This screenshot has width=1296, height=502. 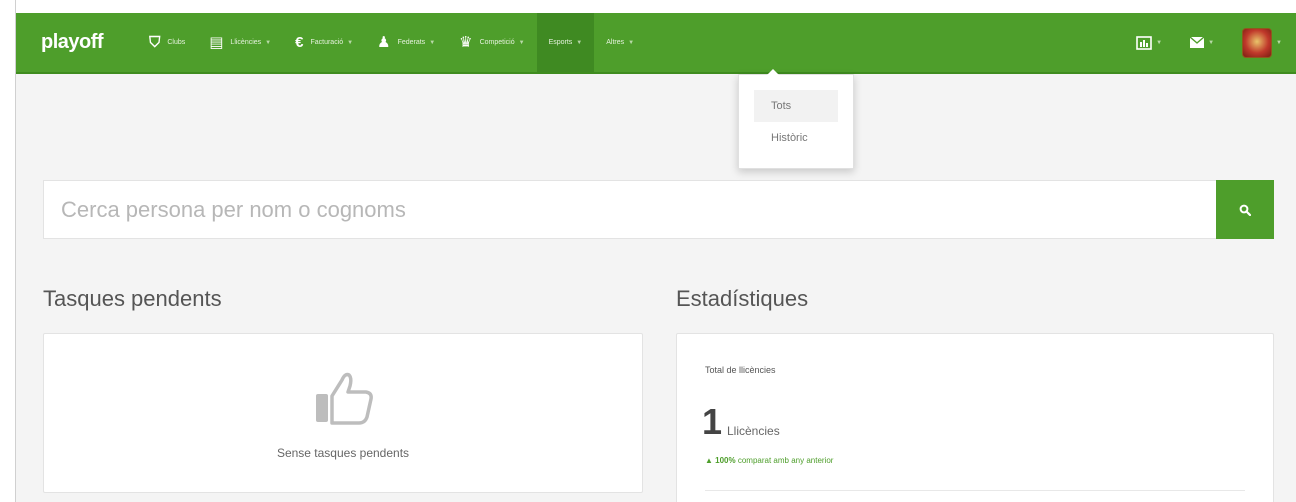 What do you see at coordinates (1257, 42) in the screenshot?
I see `avatar` at bounding box center [1257, 42].